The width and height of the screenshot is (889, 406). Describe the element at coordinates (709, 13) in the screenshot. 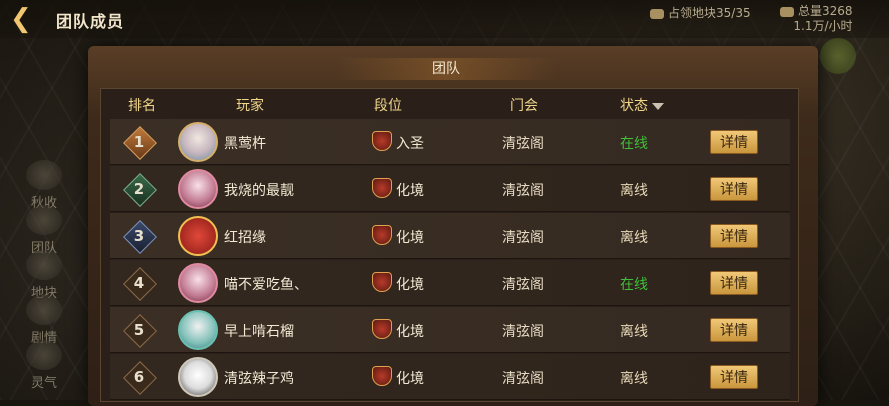

I see `territory-text: 占领地块35/35` at that location.